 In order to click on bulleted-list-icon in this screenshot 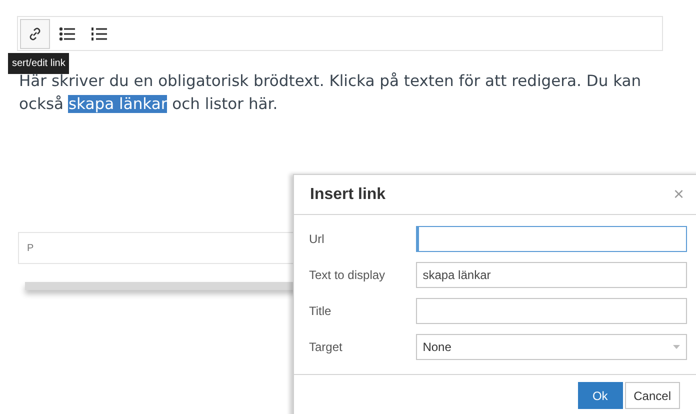, I will do `click(67, 33)`.